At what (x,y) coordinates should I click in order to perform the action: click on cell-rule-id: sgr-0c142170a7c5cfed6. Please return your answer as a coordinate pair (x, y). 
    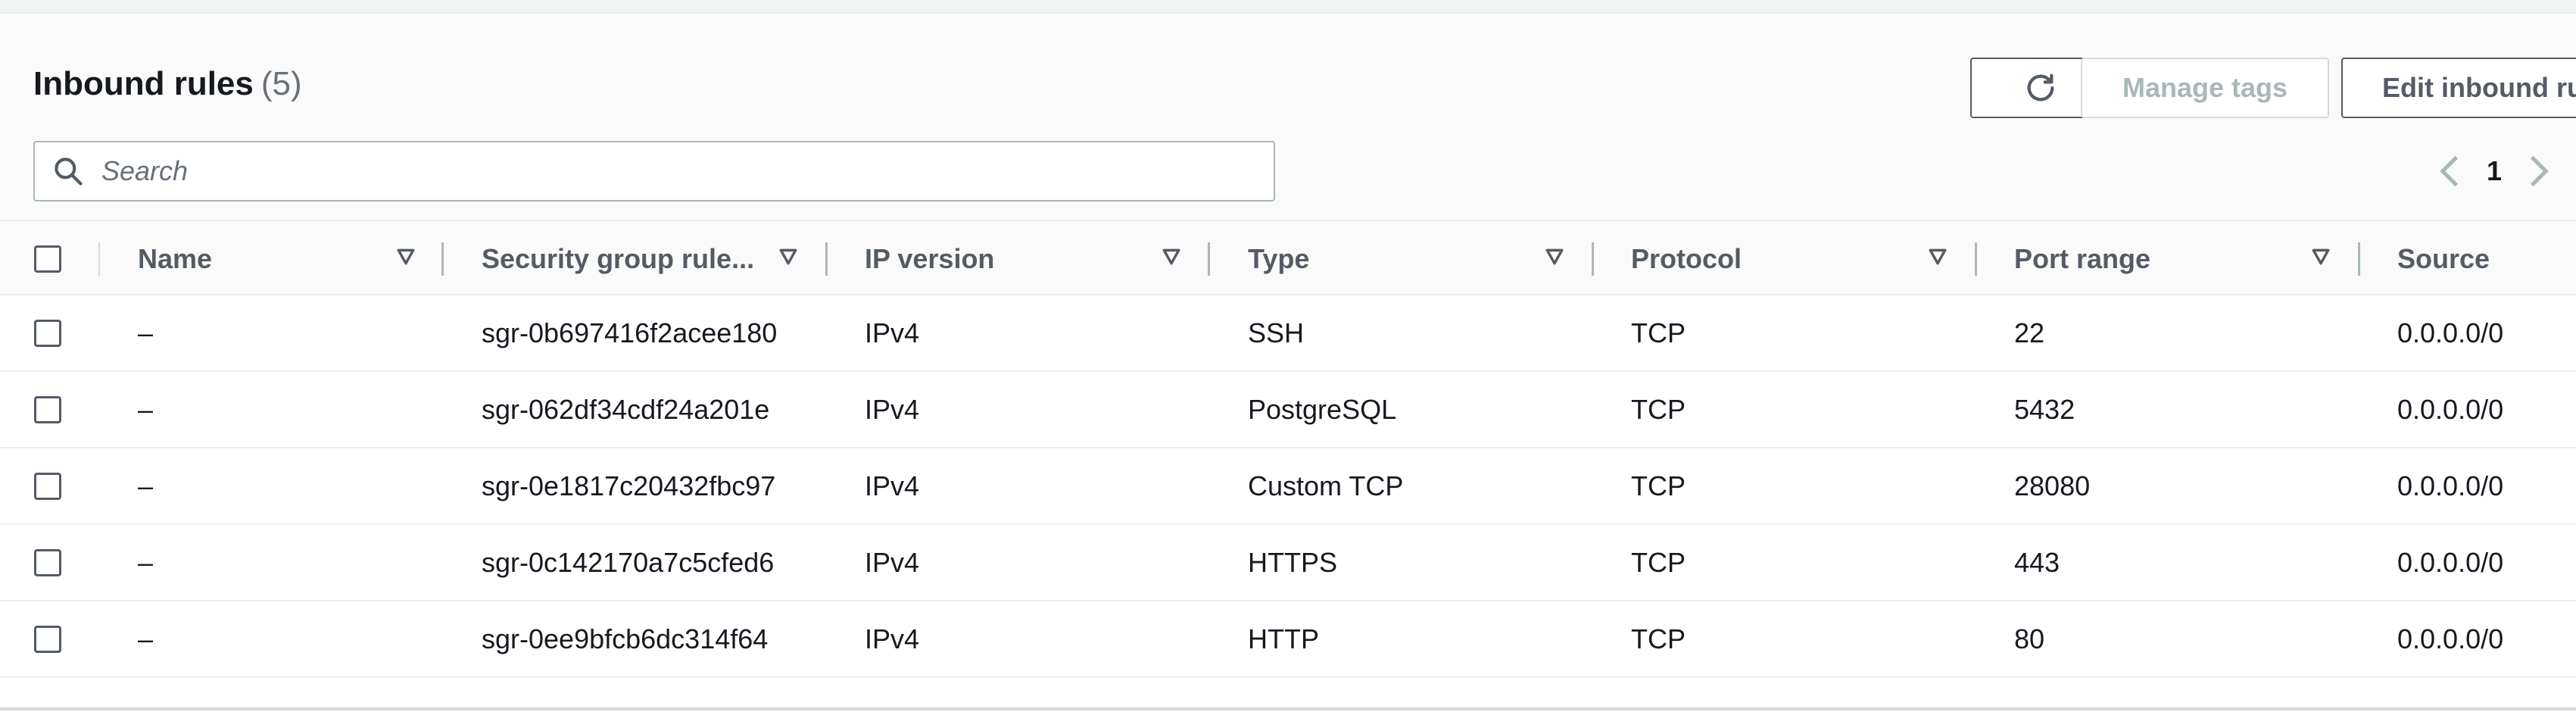
    Looking at the image, I should click on (628, 562).